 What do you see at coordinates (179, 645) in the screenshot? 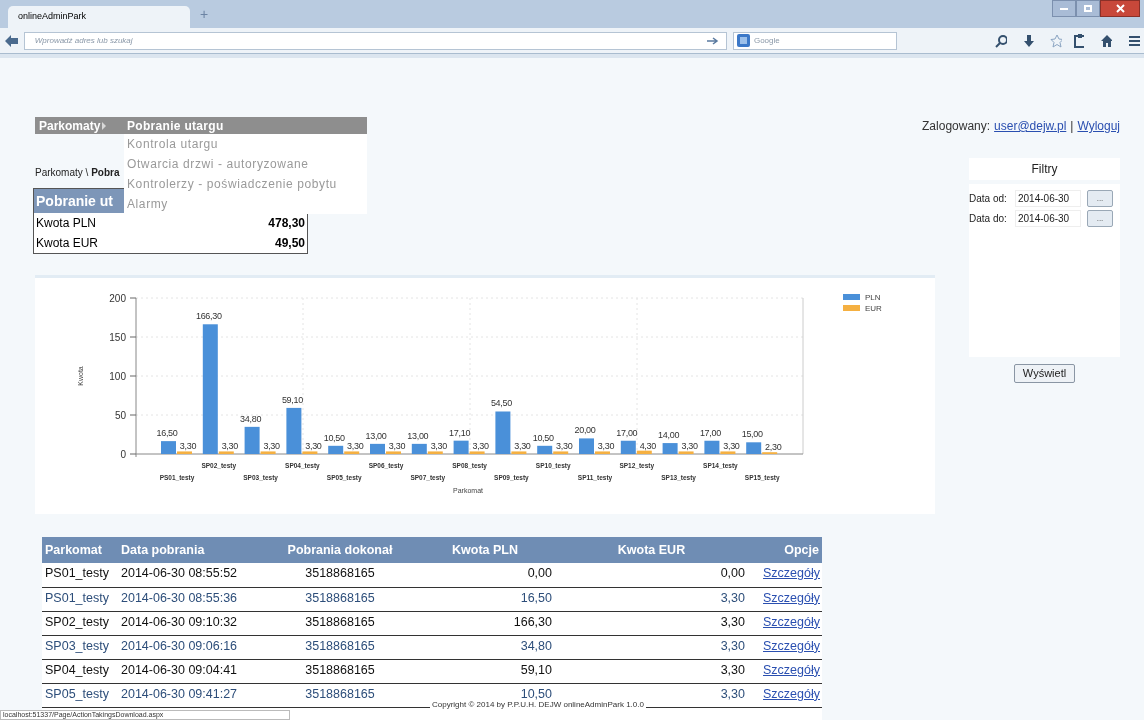
I see `table-cell: 2014-06-30 09:06:16` at bounding box center [179, 645].